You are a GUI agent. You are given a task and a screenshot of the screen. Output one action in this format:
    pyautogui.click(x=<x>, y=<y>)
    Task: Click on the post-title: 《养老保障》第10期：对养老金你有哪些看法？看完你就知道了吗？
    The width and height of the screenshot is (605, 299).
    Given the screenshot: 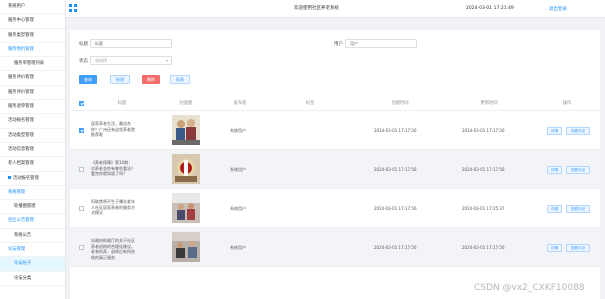 What is the action you would take?
    pyautogui.click(x=113, y=168)
    